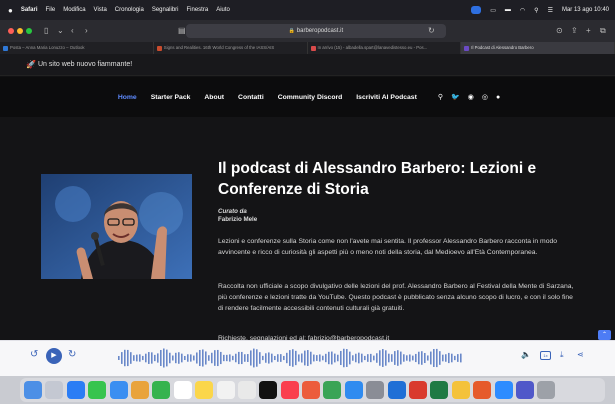 Image resolution: width=615 pixels, height=404 pixels. What do you see at coordinates (214, 97) in the screenshot?
I see `nav-about: About` at bounding box center [214, 97].